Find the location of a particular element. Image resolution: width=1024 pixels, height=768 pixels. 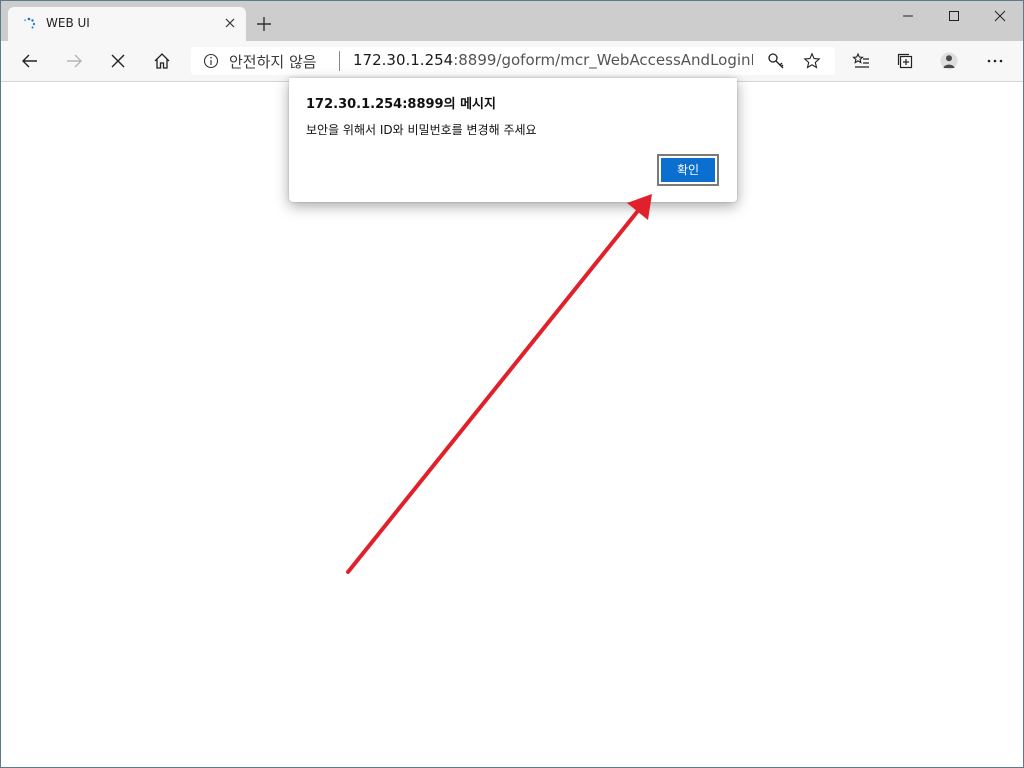

more-icon is located at coordinates (995, 61).